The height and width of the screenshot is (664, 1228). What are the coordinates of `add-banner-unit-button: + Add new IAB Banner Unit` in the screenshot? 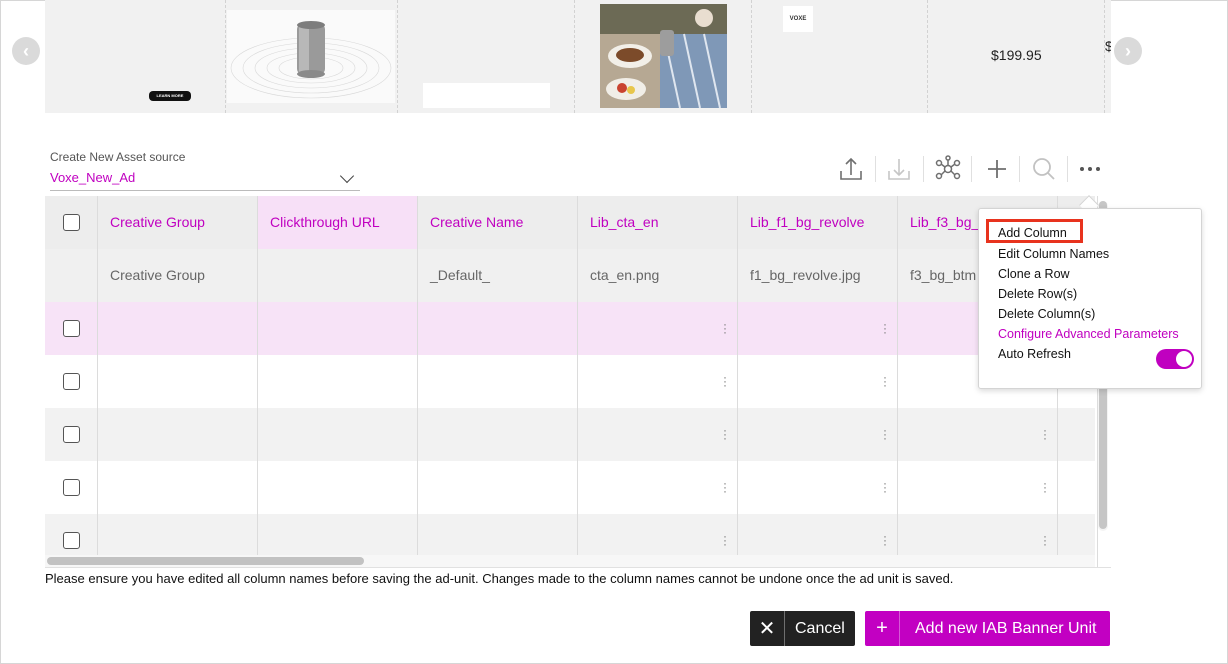 It's located at (987, 628).